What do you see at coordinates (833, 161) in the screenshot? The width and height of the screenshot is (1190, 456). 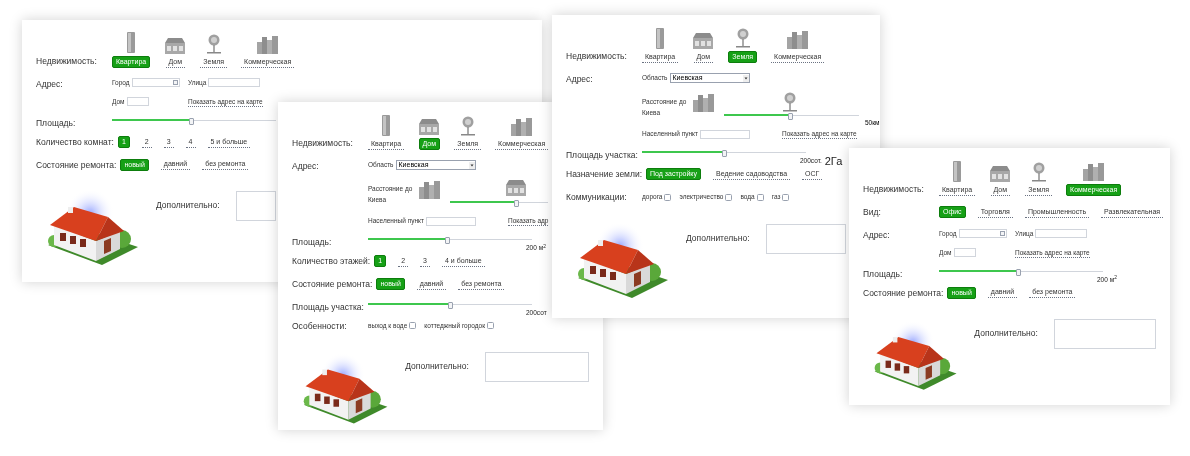 I see `total-area: 2Га` at bounding box center [833, 161].